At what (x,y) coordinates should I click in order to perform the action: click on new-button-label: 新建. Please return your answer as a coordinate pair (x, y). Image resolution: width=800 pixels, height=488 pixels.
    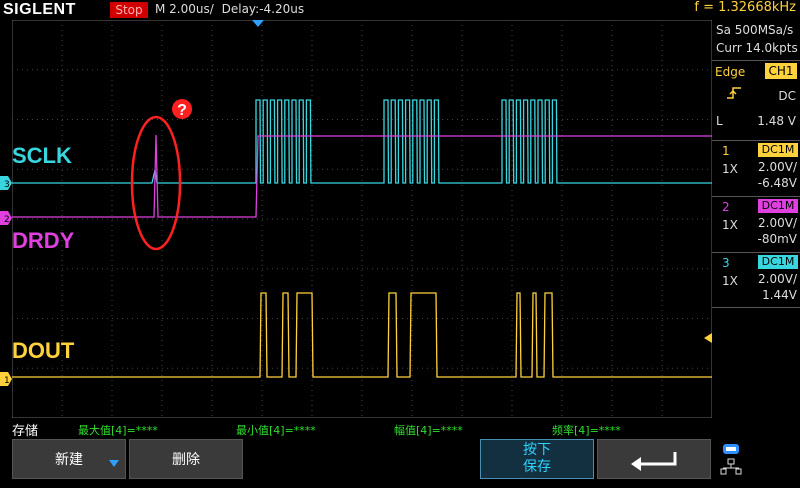
    Looking at the image, I should click on (69, 460).